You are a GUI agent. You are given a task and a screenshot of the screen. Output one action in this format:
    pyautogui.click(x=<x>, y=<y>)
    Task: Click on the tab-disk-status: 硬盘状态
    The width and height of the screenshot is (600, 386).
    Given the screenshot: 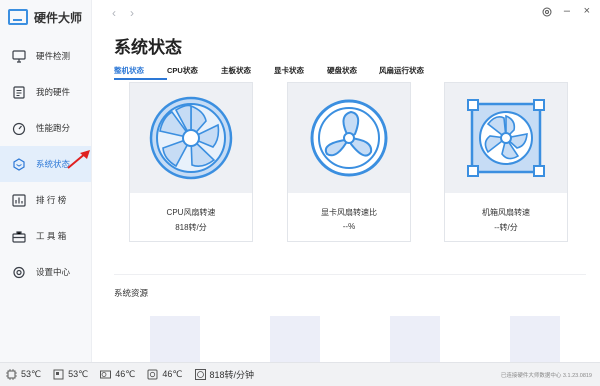 What is the action you would take?
    pyautogui.click(x=353, y=74)
    